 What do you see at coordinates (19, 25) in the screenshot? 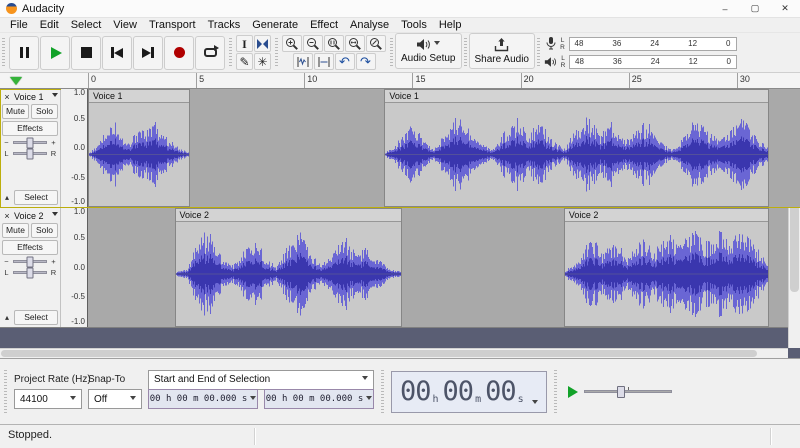
I see `menu-file: File` at bounding box center [19, 25].